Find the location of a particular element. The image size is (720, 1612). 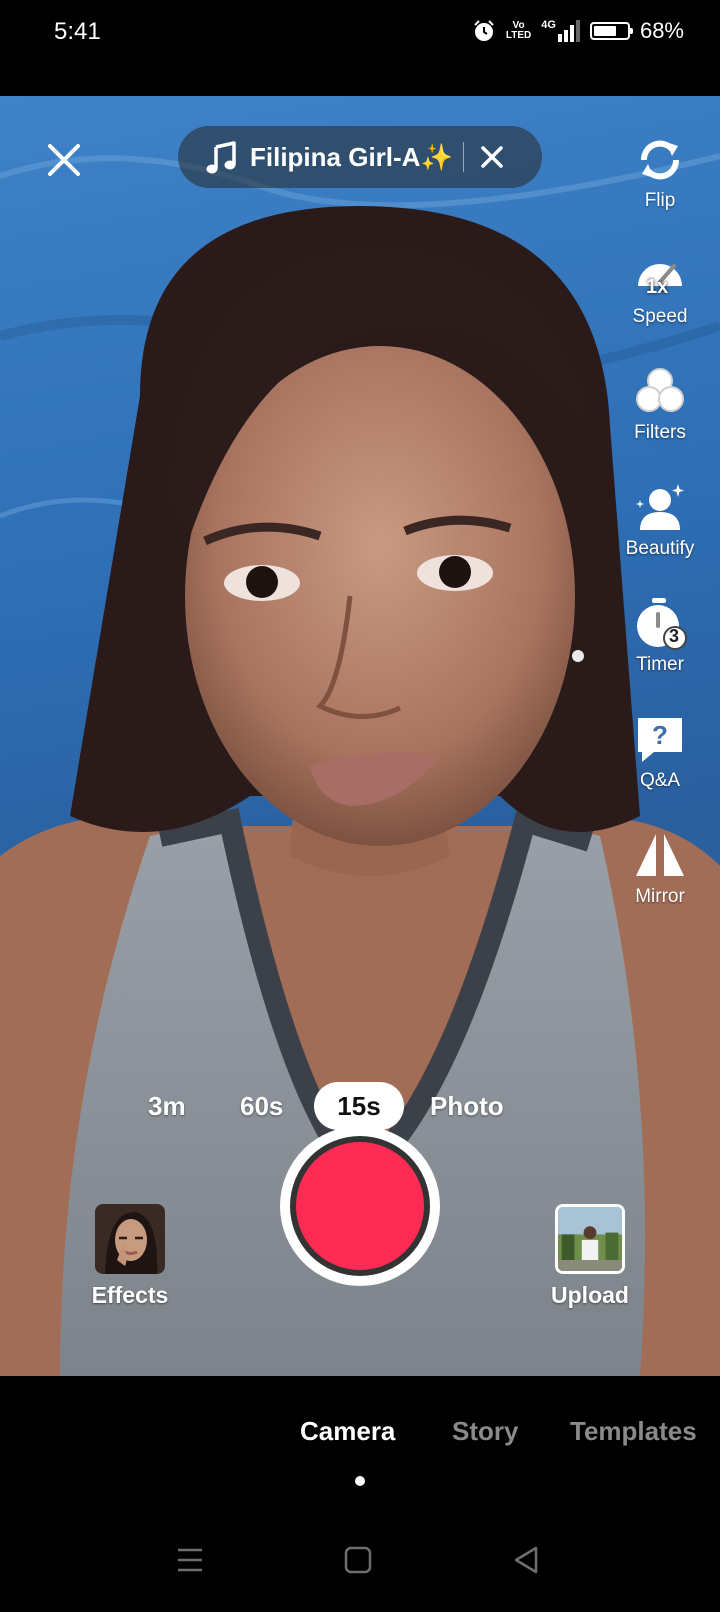

timer-button: 3 Timer is located at coordinates (660, 636).